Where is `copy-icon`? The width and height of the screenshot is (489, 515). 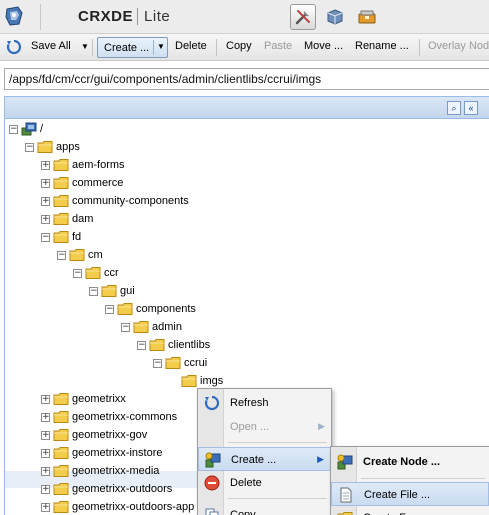
copy-icon is located at coordinates (212, 511).